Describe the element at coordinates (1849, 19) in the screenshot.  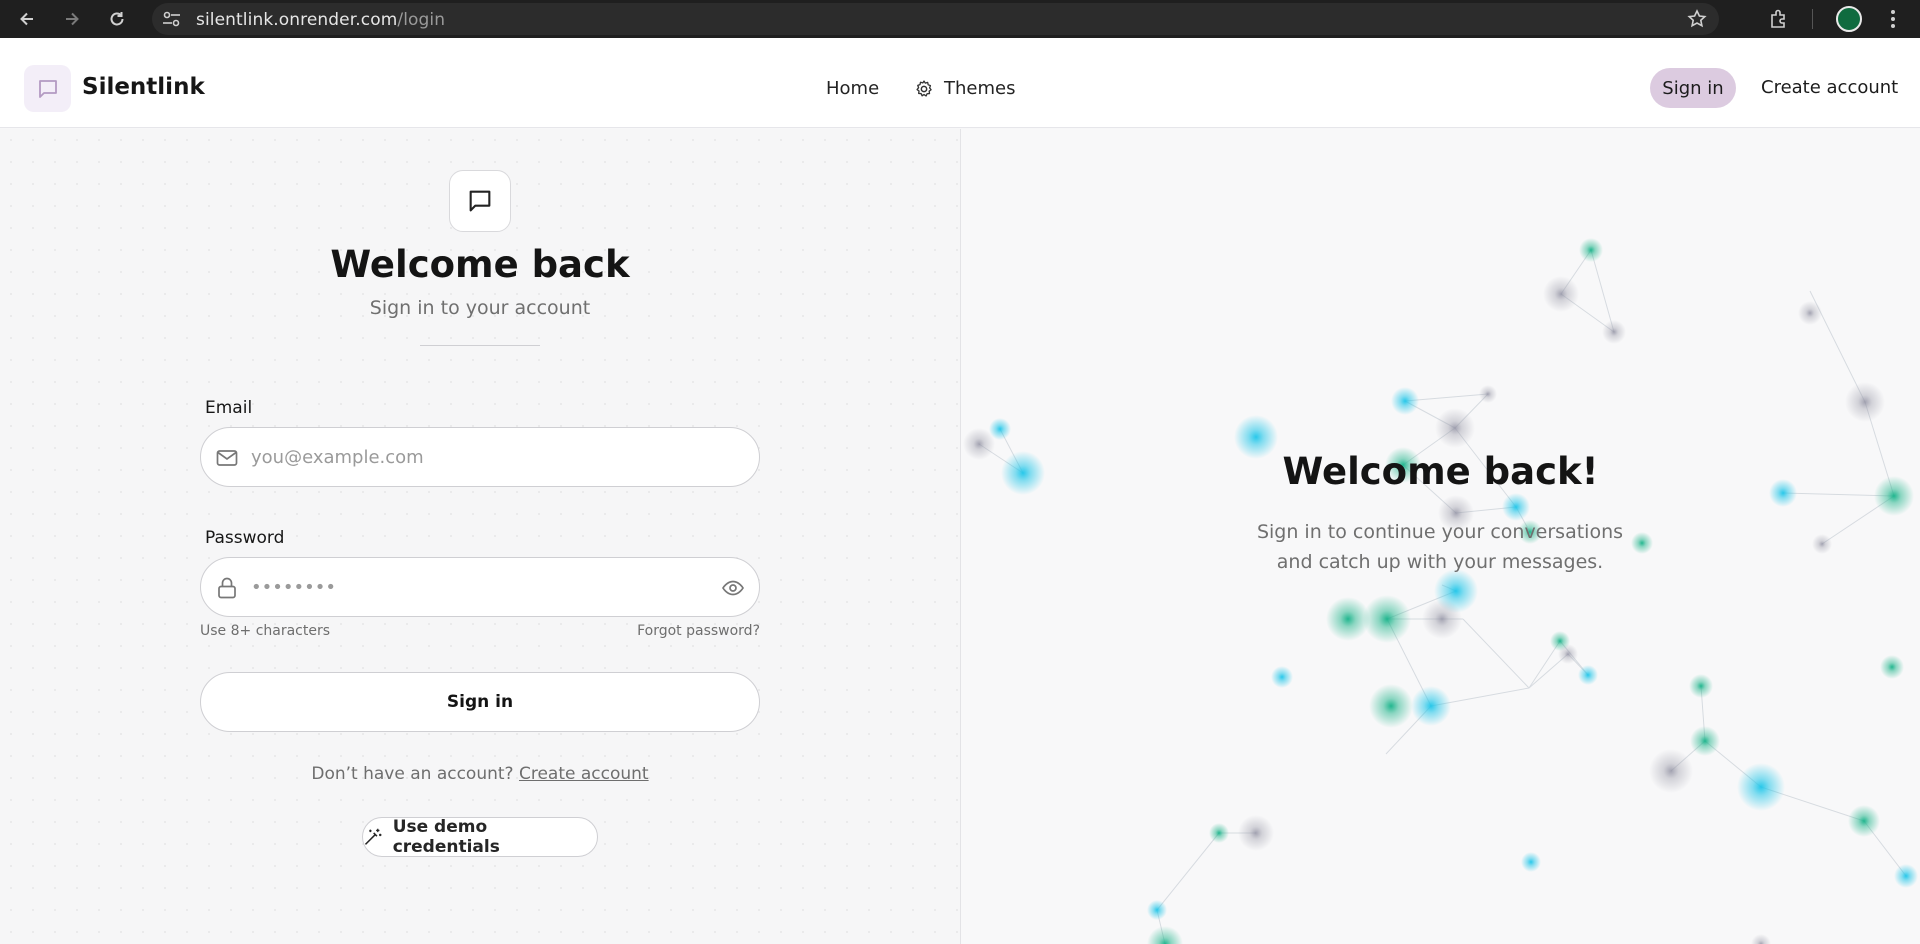
I see `profile-avatar` at that location.